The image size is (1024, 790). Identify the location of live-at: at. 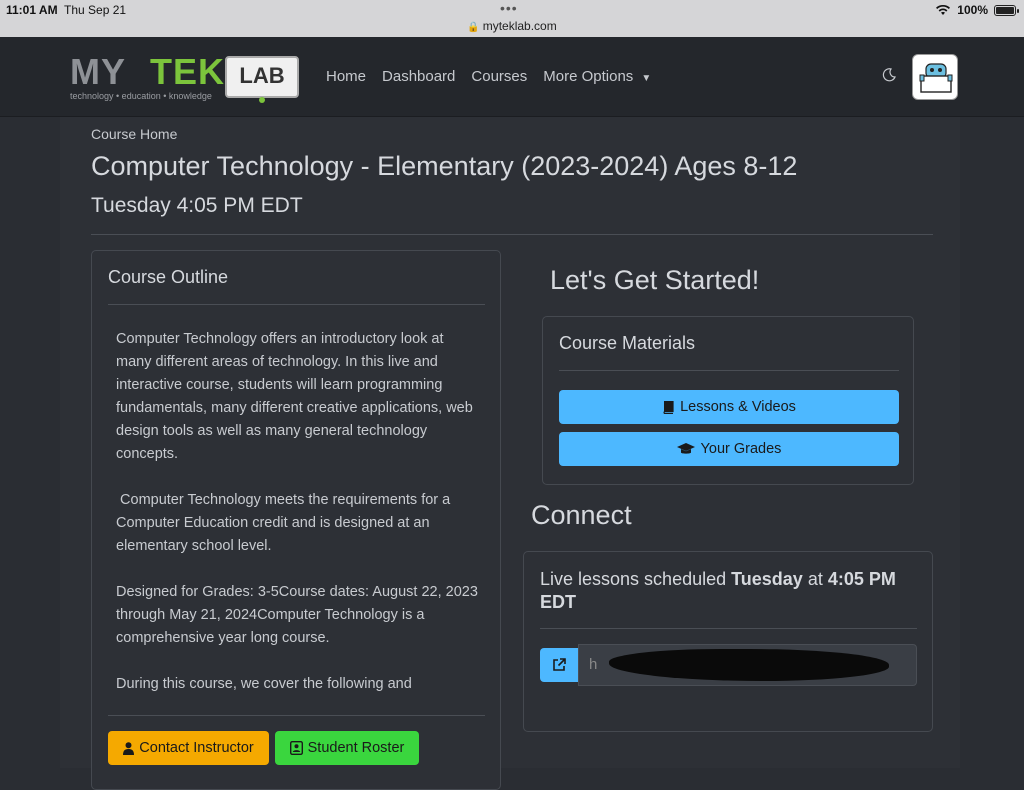
(815, 579).